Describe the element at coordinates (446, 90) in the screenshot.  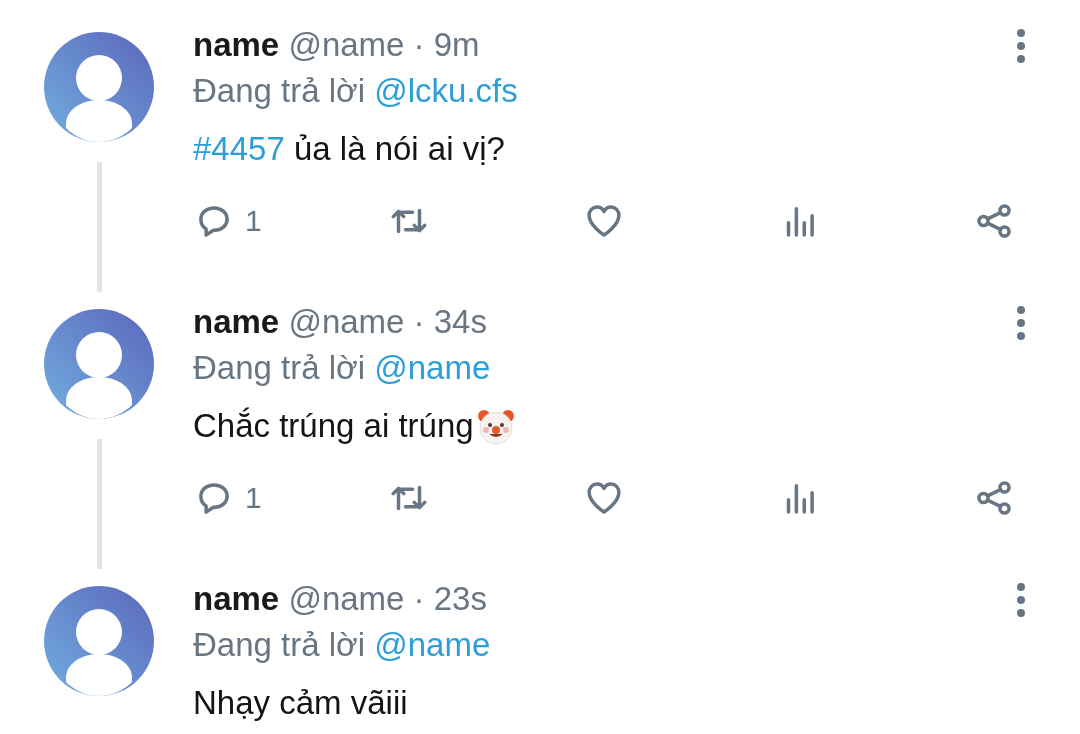
I see `mention-link: @lcku.cfs` at that location.